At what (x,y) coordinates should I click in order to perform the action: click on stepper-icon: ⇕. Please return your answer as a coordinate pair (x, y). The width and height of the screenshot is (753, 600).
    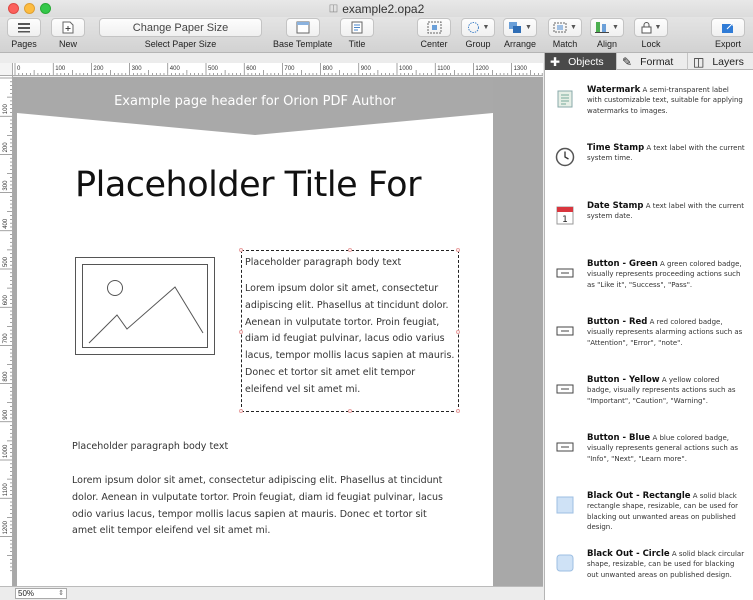
    Looking at the image, I should click on (61, 593).